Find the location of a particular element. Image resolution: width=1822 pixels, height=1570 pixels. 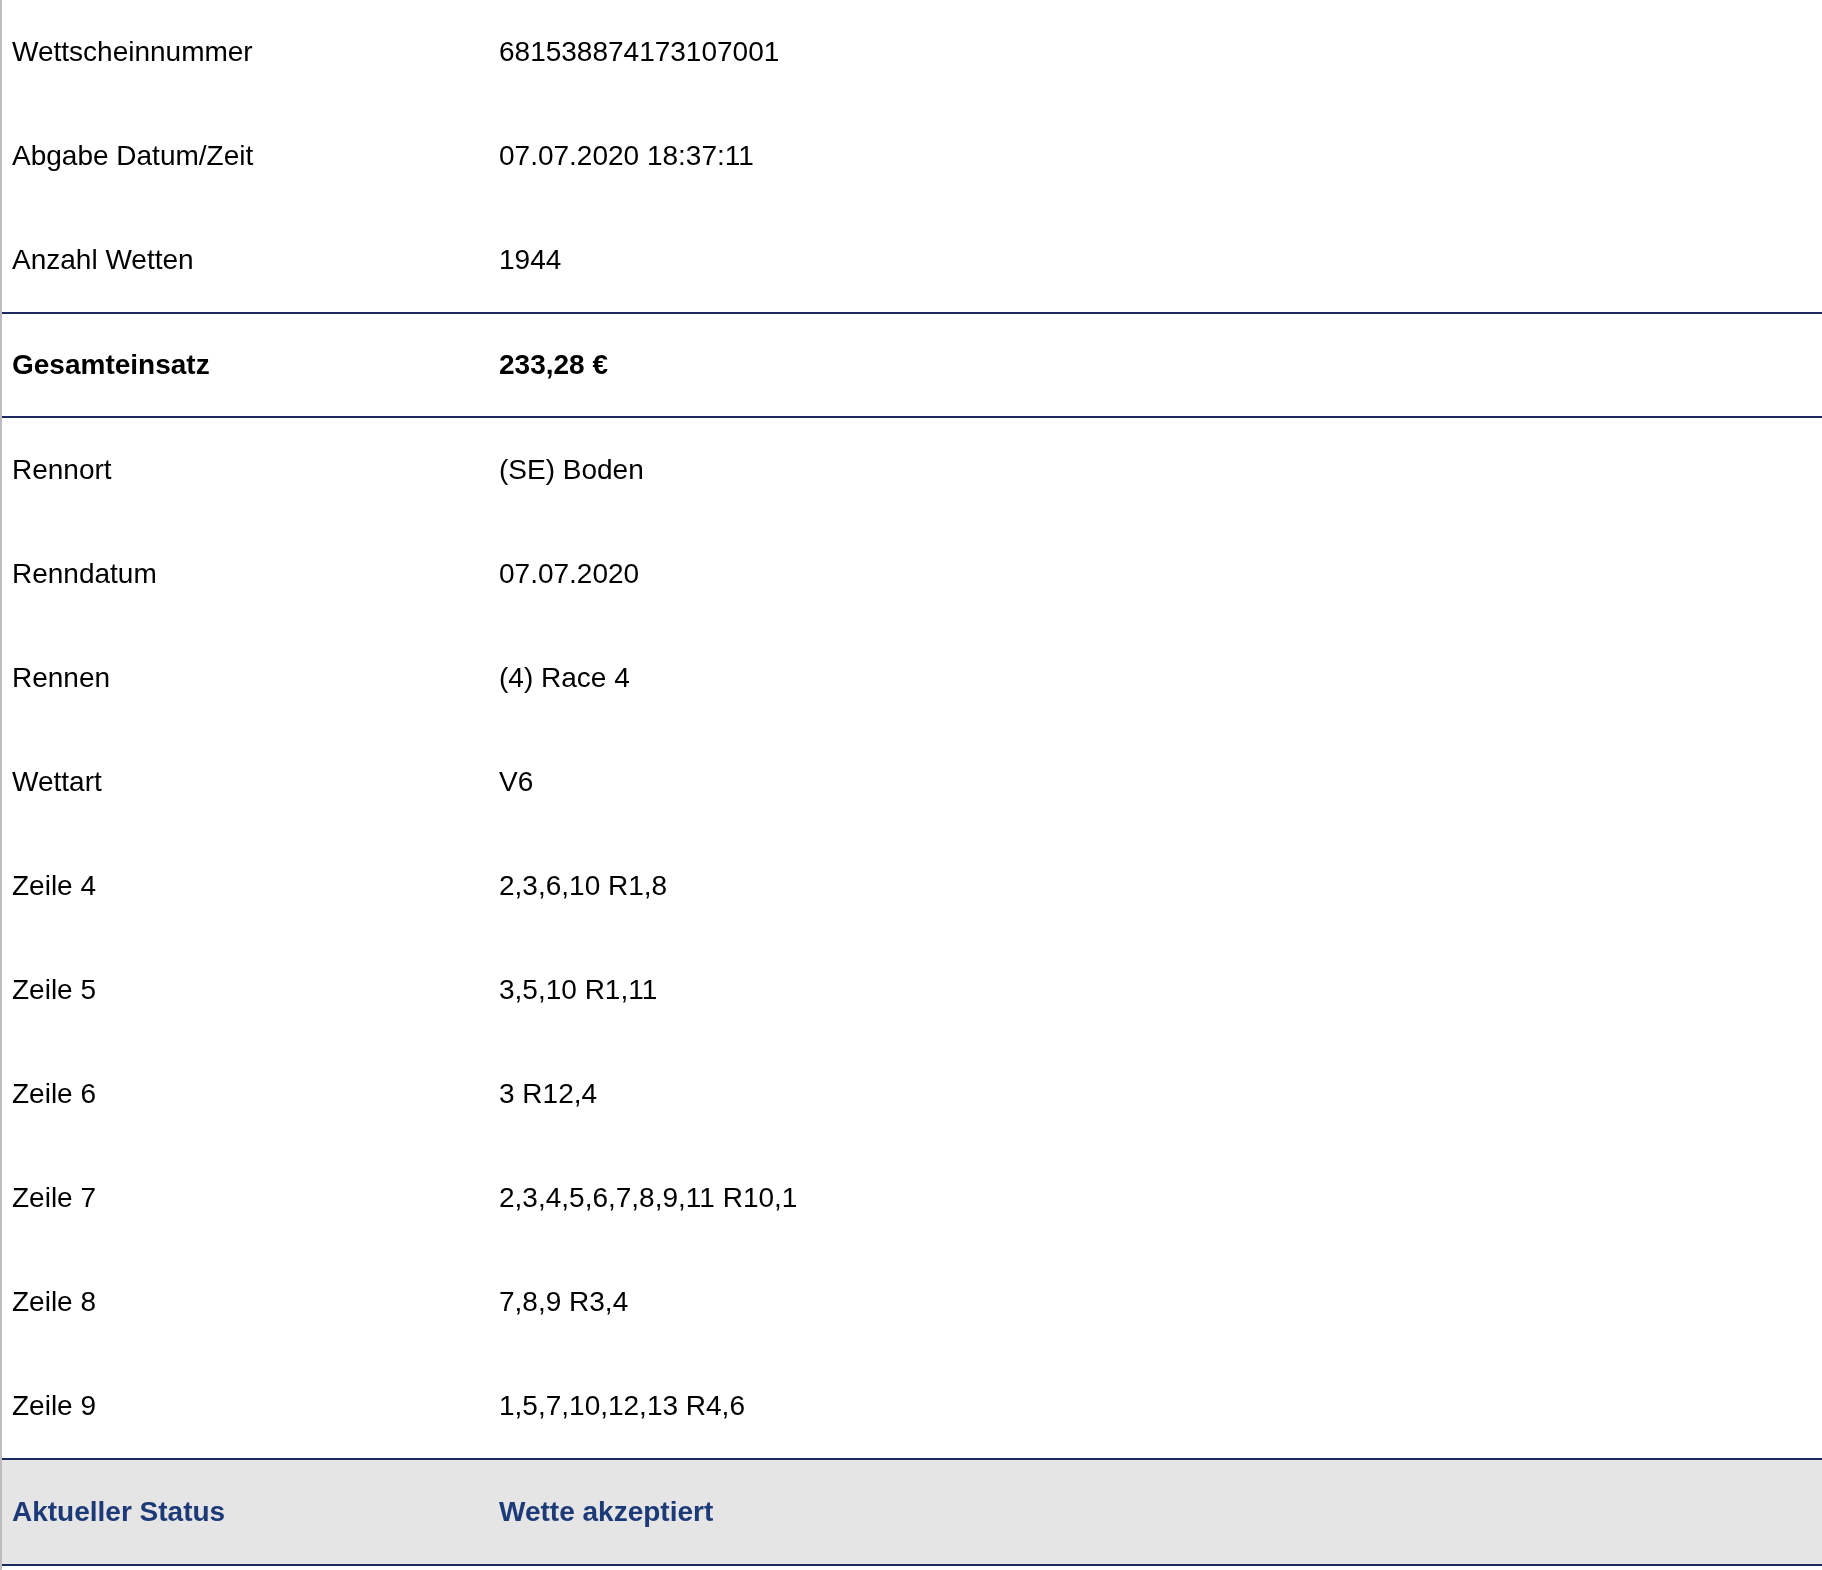

row-label: Wettscheinnummer is located at coordinates (132, 52).